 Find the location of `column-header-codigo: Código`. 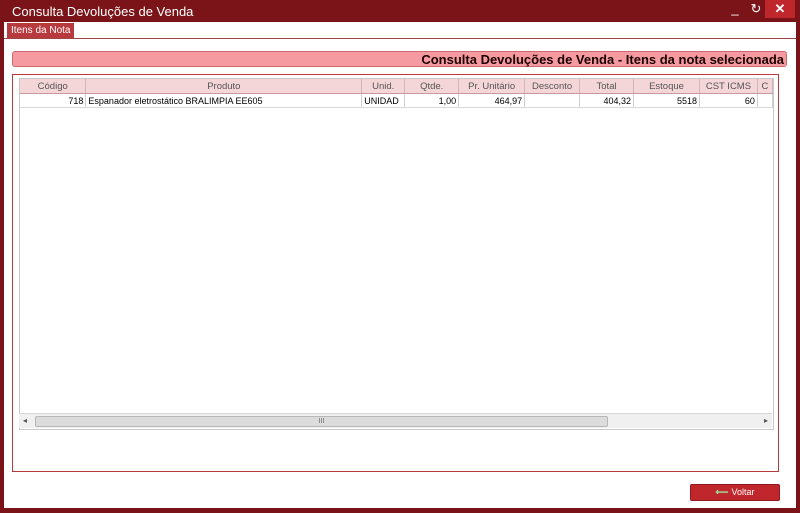

column-header-codigo: Código is located at coordinates (53, 86).